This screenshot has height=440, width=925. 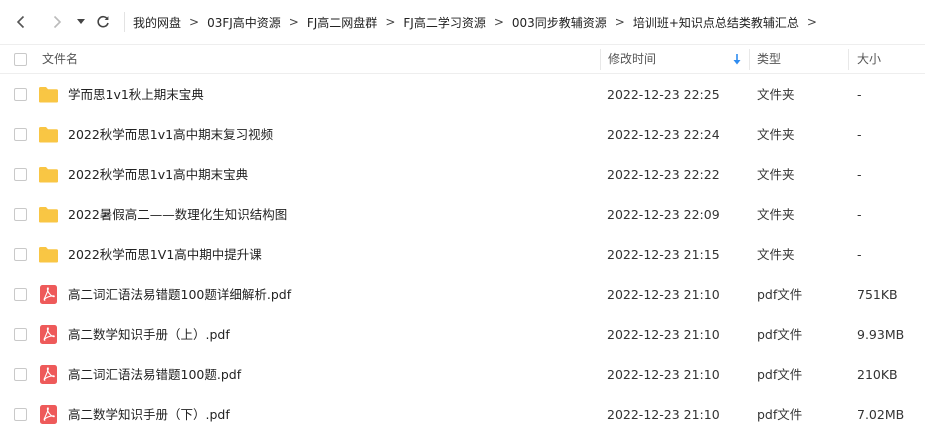 I want to click on chevron-right-icon, so click(x=57, y=22).